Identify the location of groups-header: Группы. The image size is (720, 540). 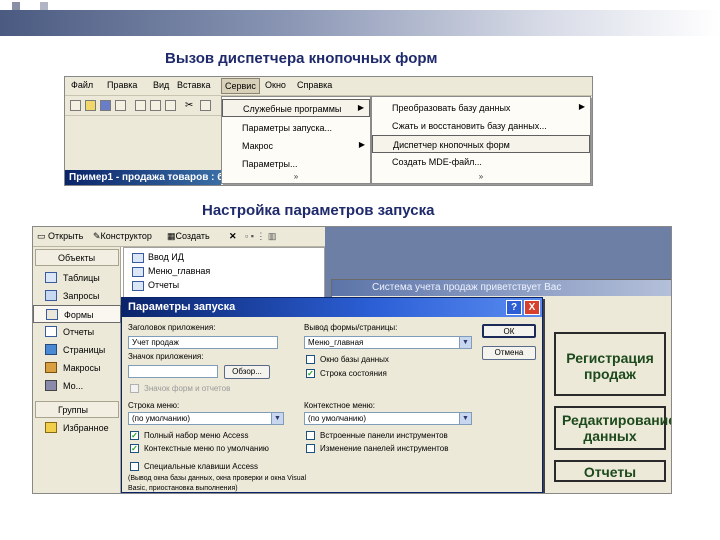
(77, 409).